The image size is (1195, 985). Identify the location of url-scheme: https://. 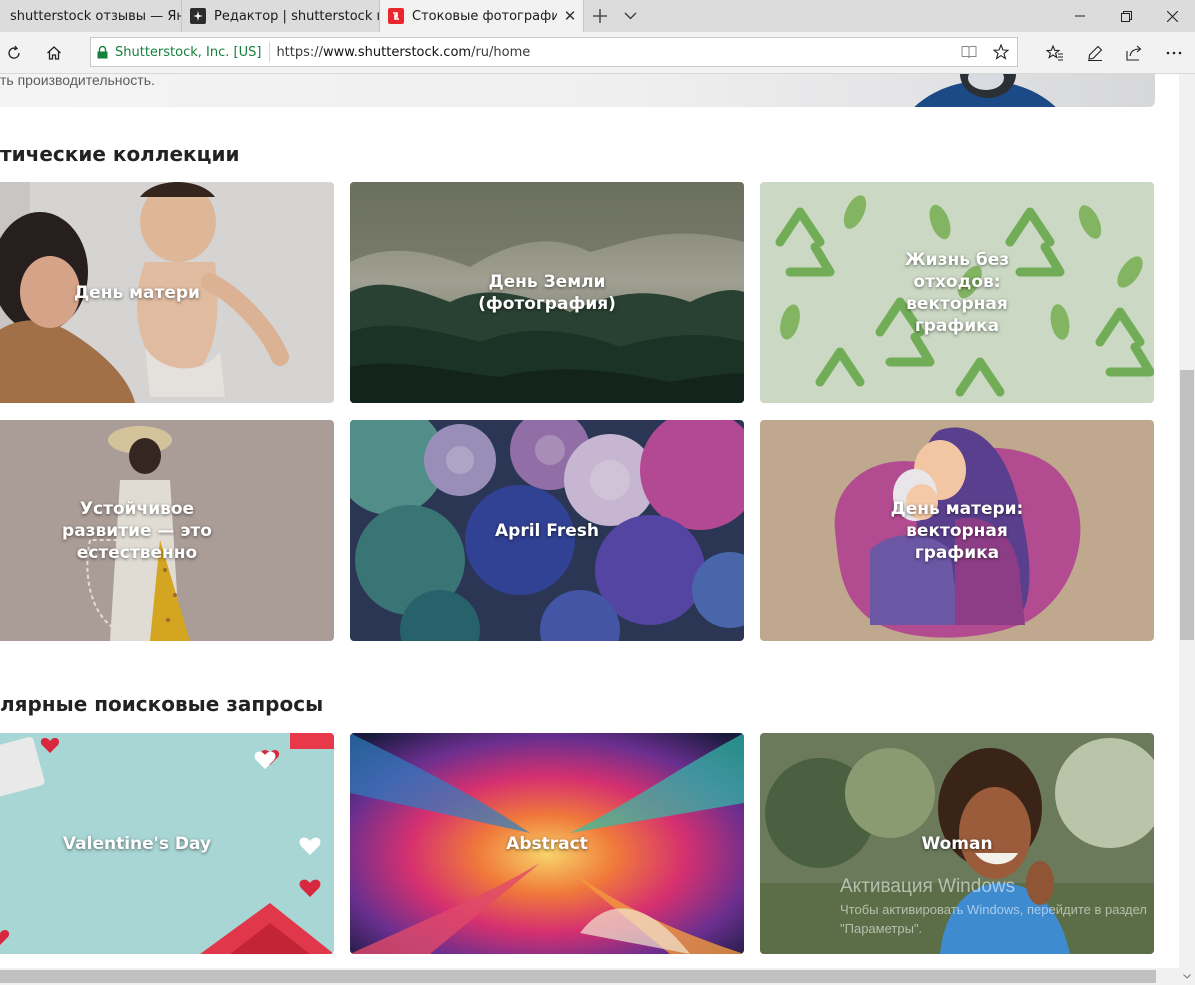
(300, 52).